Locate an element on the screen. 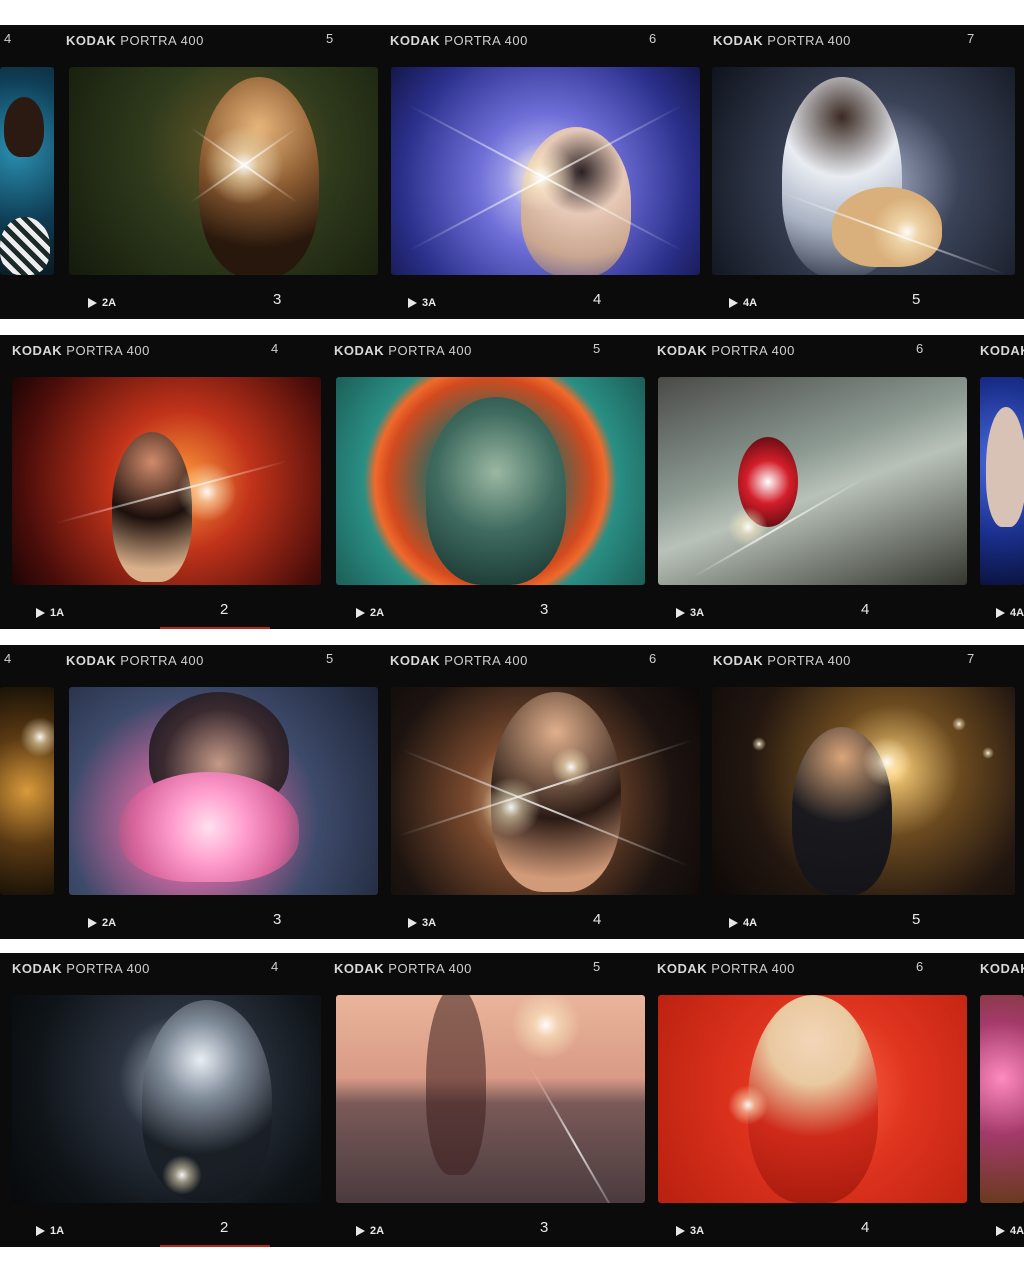  photo-sunset-sea is located at coordinates (490, 1099).